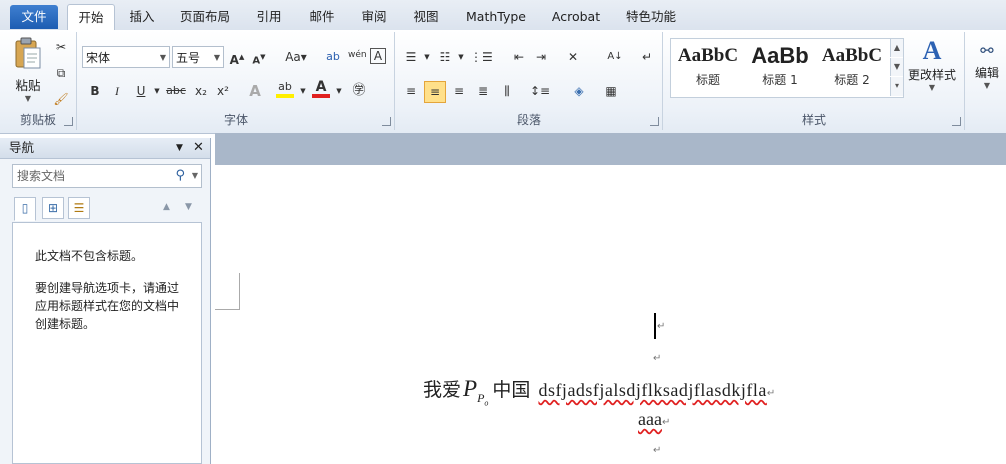 The width and height of the screenshot is (1006, 464). I want to click on tab-mathtype: MathType, so click(496, 17).